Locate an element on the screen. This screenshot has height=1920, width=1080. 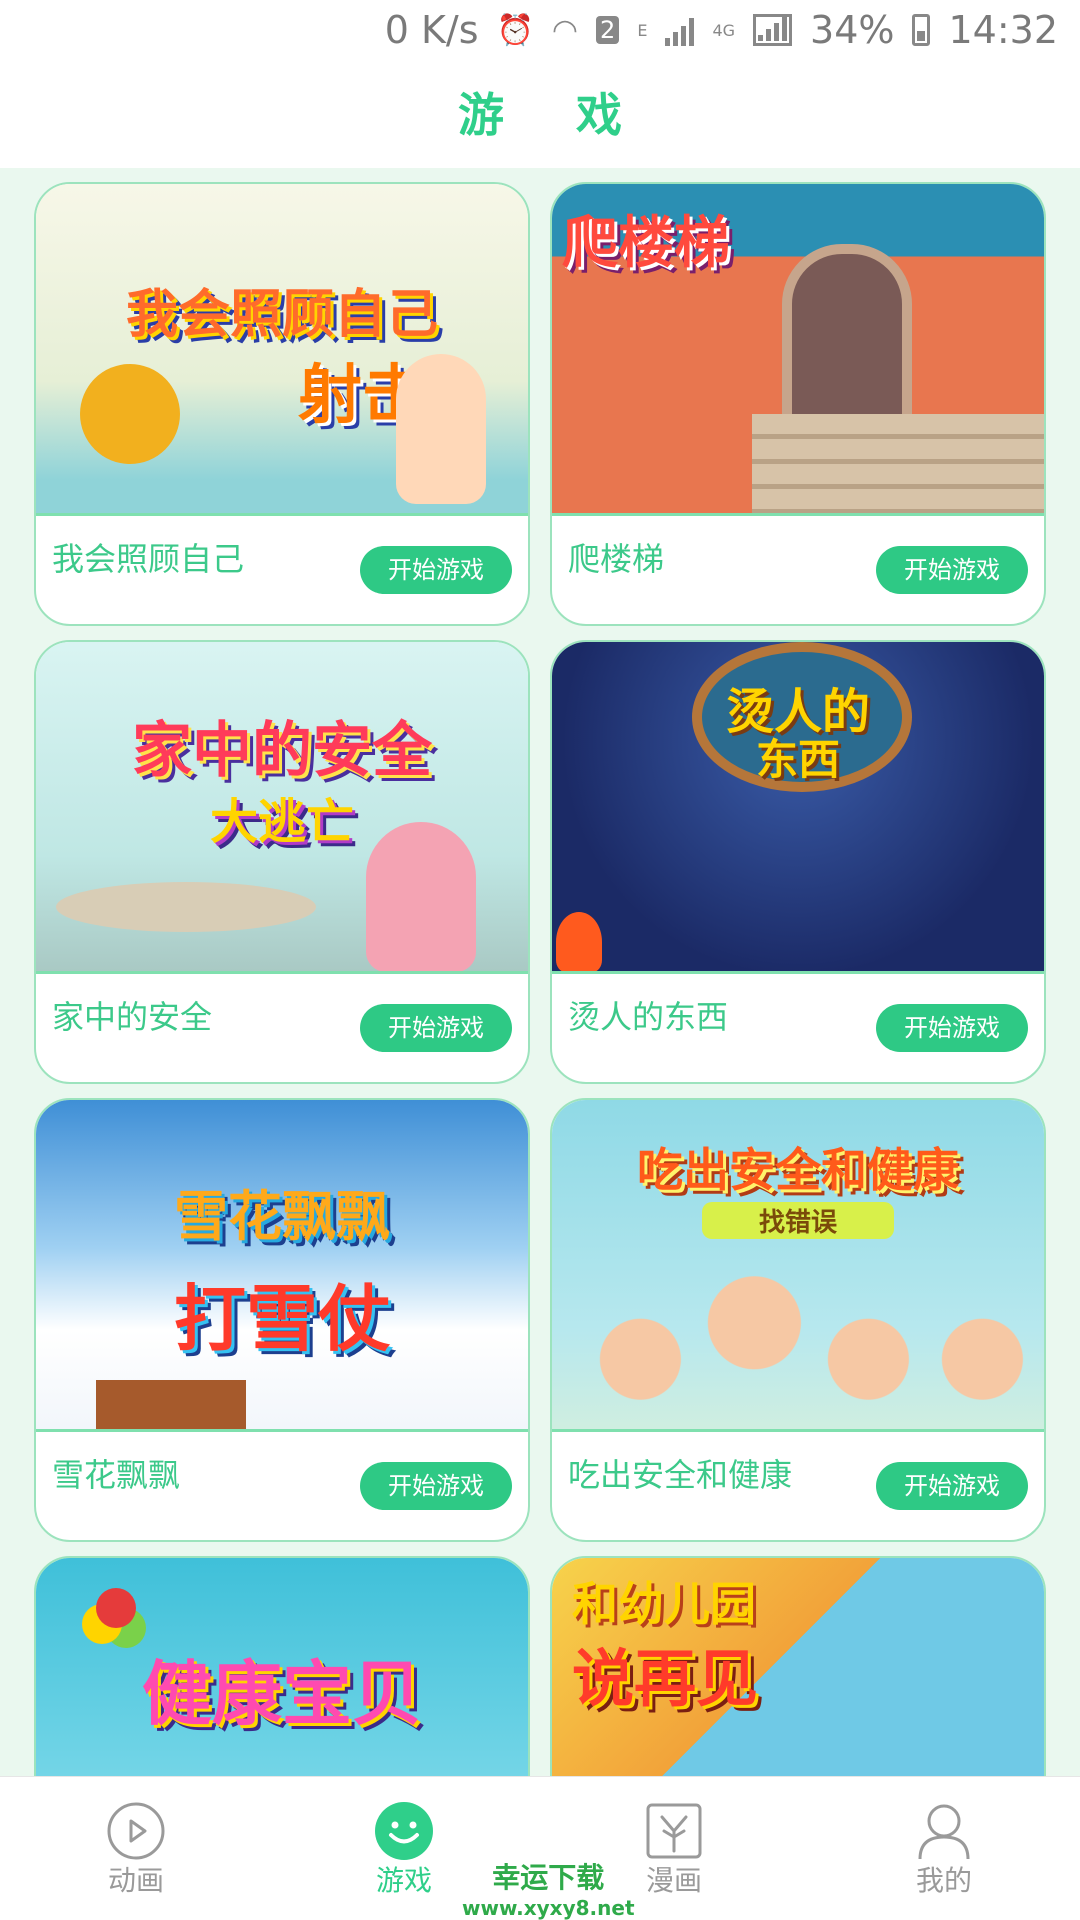
thumbnail-title: 吃出安全和健康 is located at coordinates (798, 1170).